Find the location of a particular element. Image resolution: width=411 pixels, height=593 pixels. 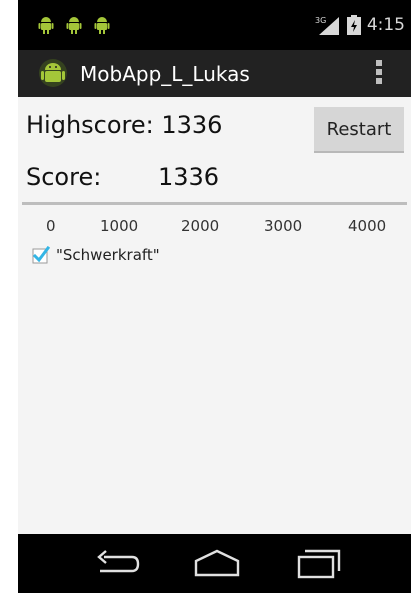

score-label: Score: is located at coordinates (64, 177).